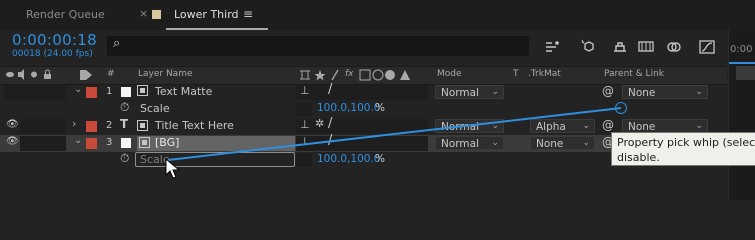 Image resolution: width=755 pixels, height=240 pixels. I want to click on av-feature-switch-icons, so click(28, 74).